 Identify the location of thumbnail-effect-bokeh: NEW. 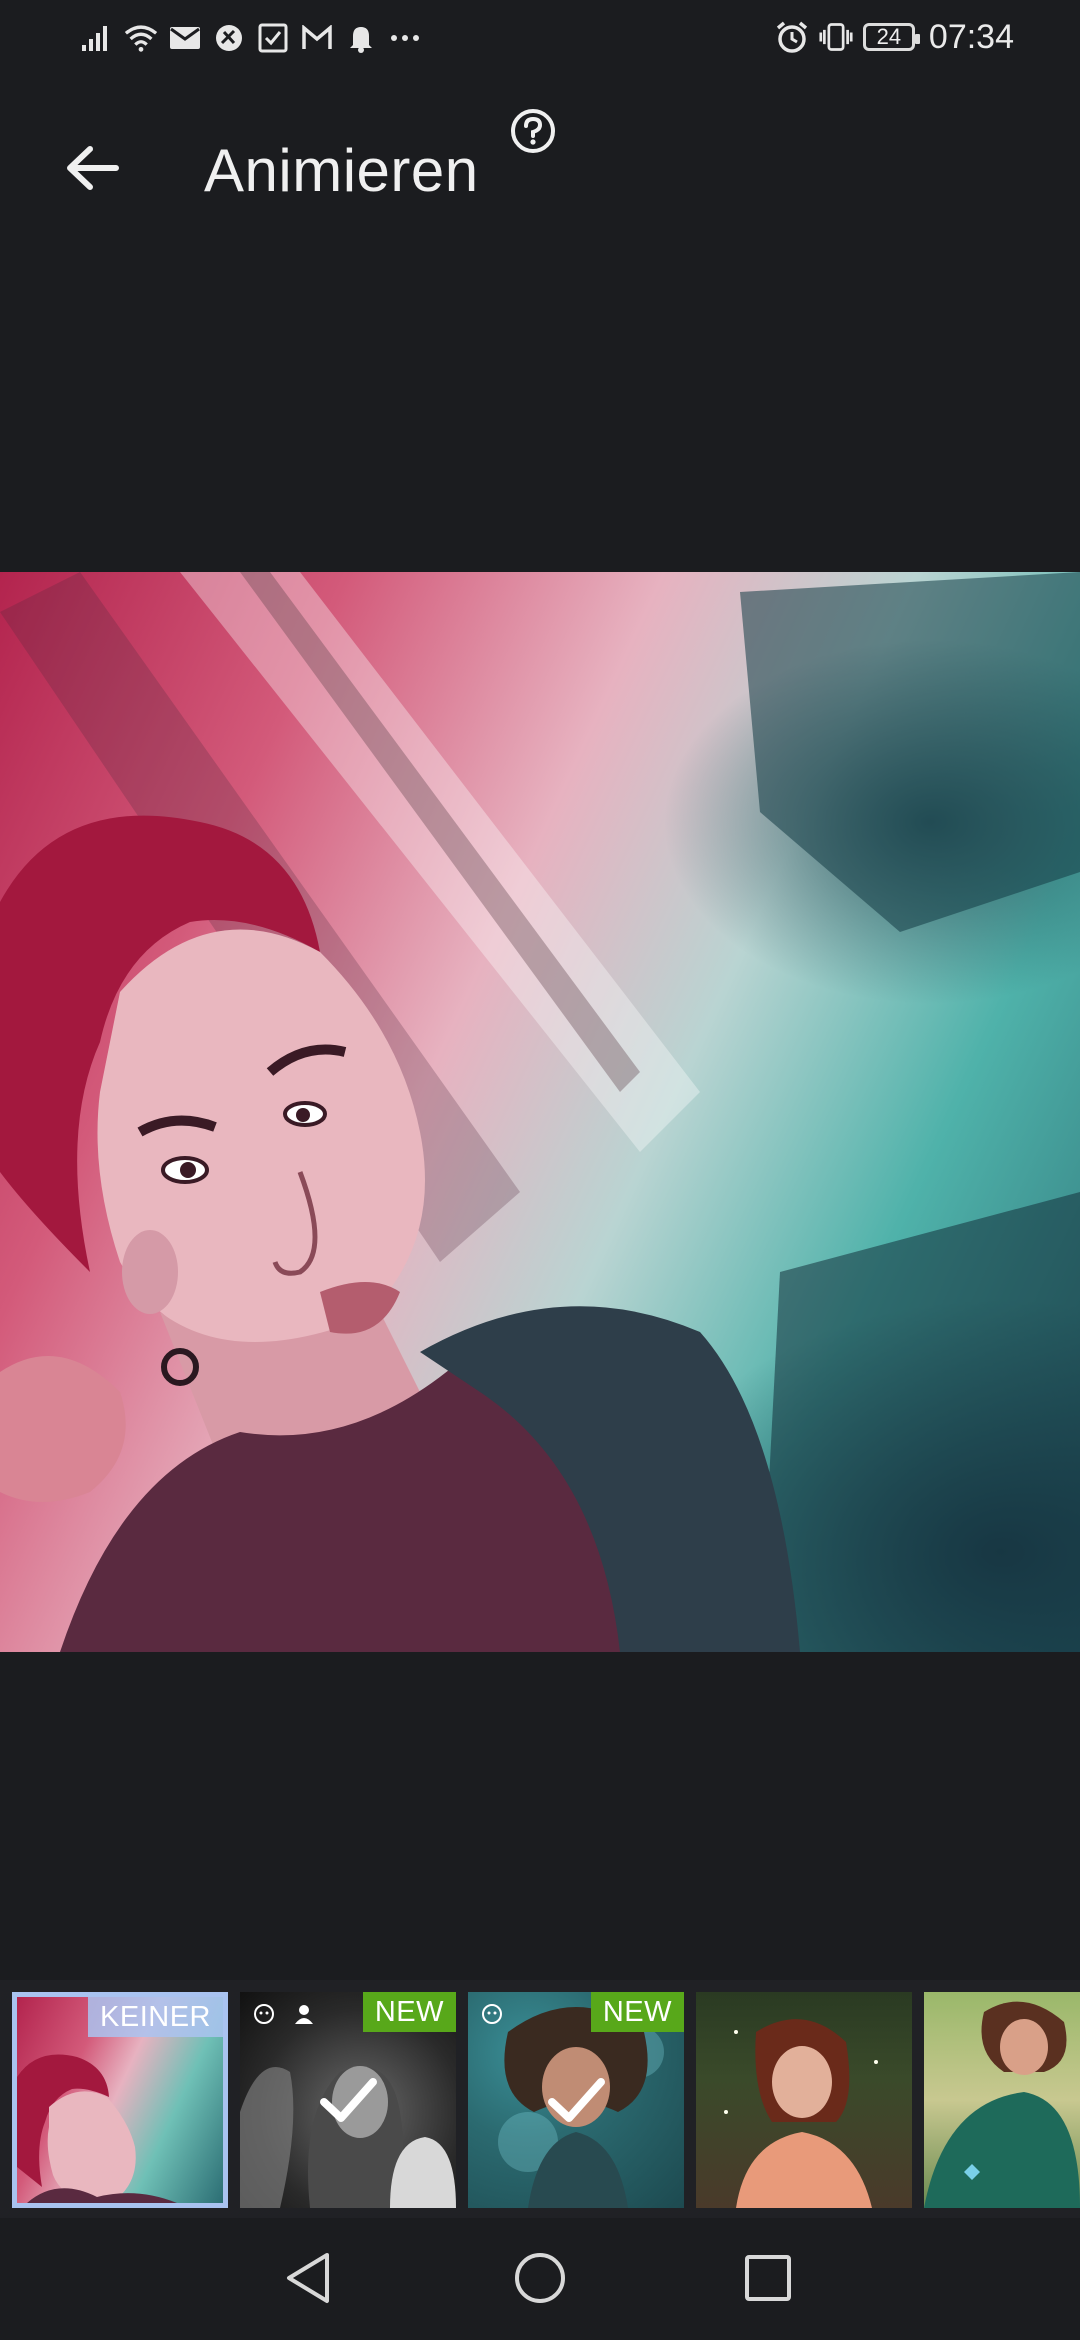
(576, 2100).